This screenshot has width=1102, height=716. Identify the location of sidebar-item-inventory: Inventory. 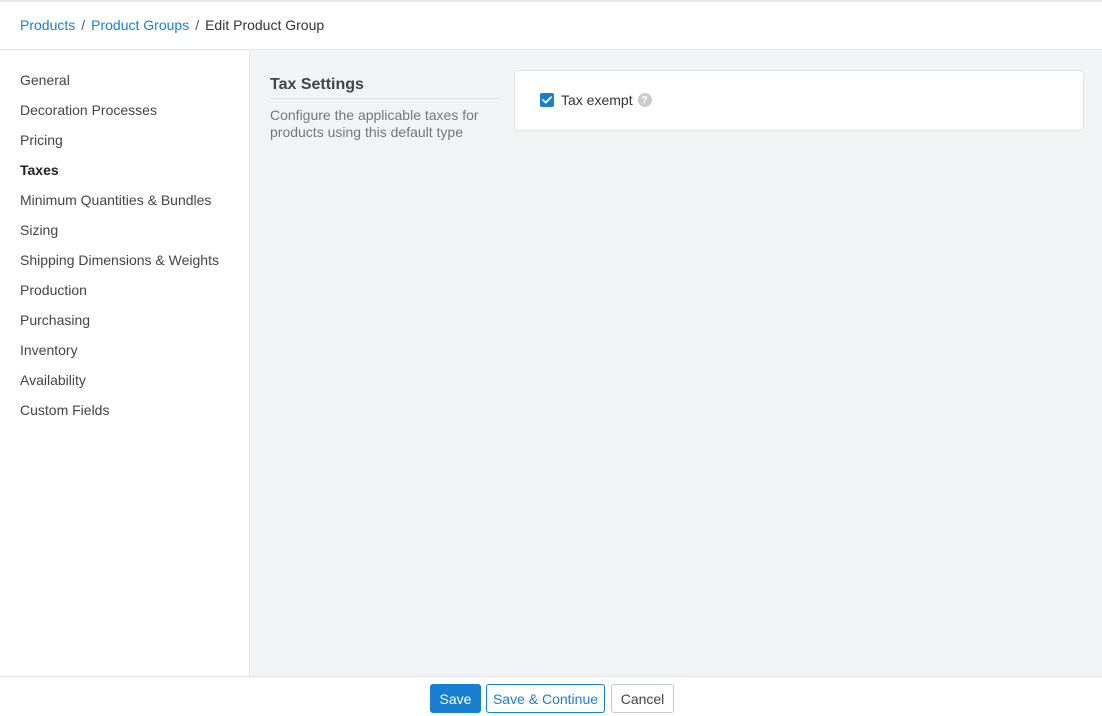
(124, 350).